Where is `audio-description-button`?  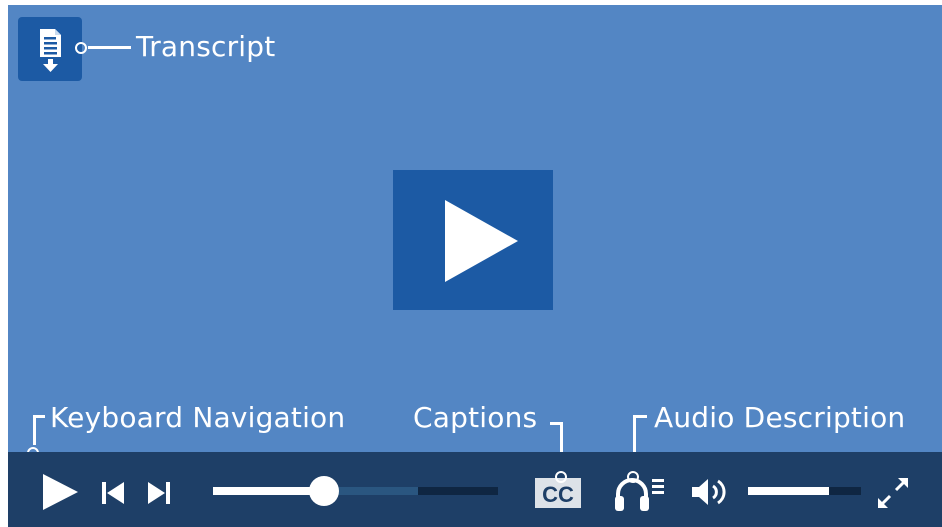
audio-description-button is located at coordinates (640, 492).